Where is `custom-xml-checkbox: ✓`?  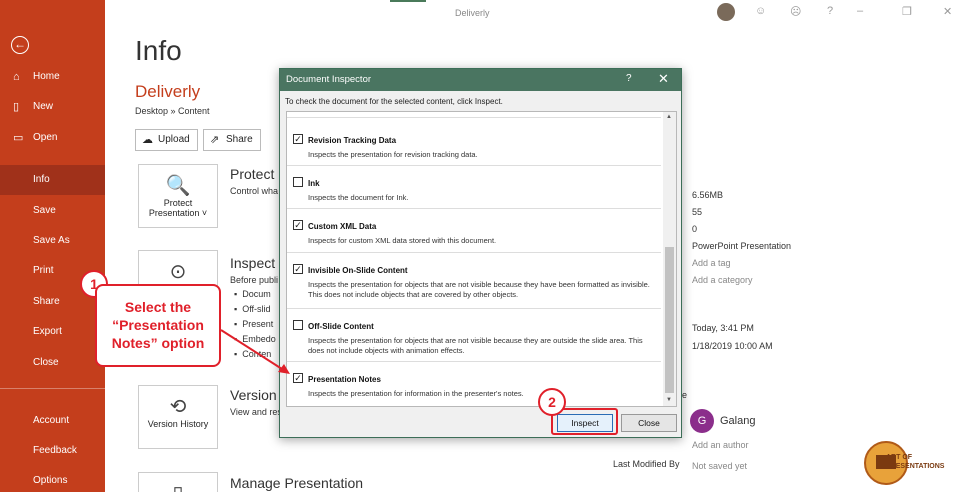 custom-xml-checkbox: ✓ is located at coordinates (298, 225).